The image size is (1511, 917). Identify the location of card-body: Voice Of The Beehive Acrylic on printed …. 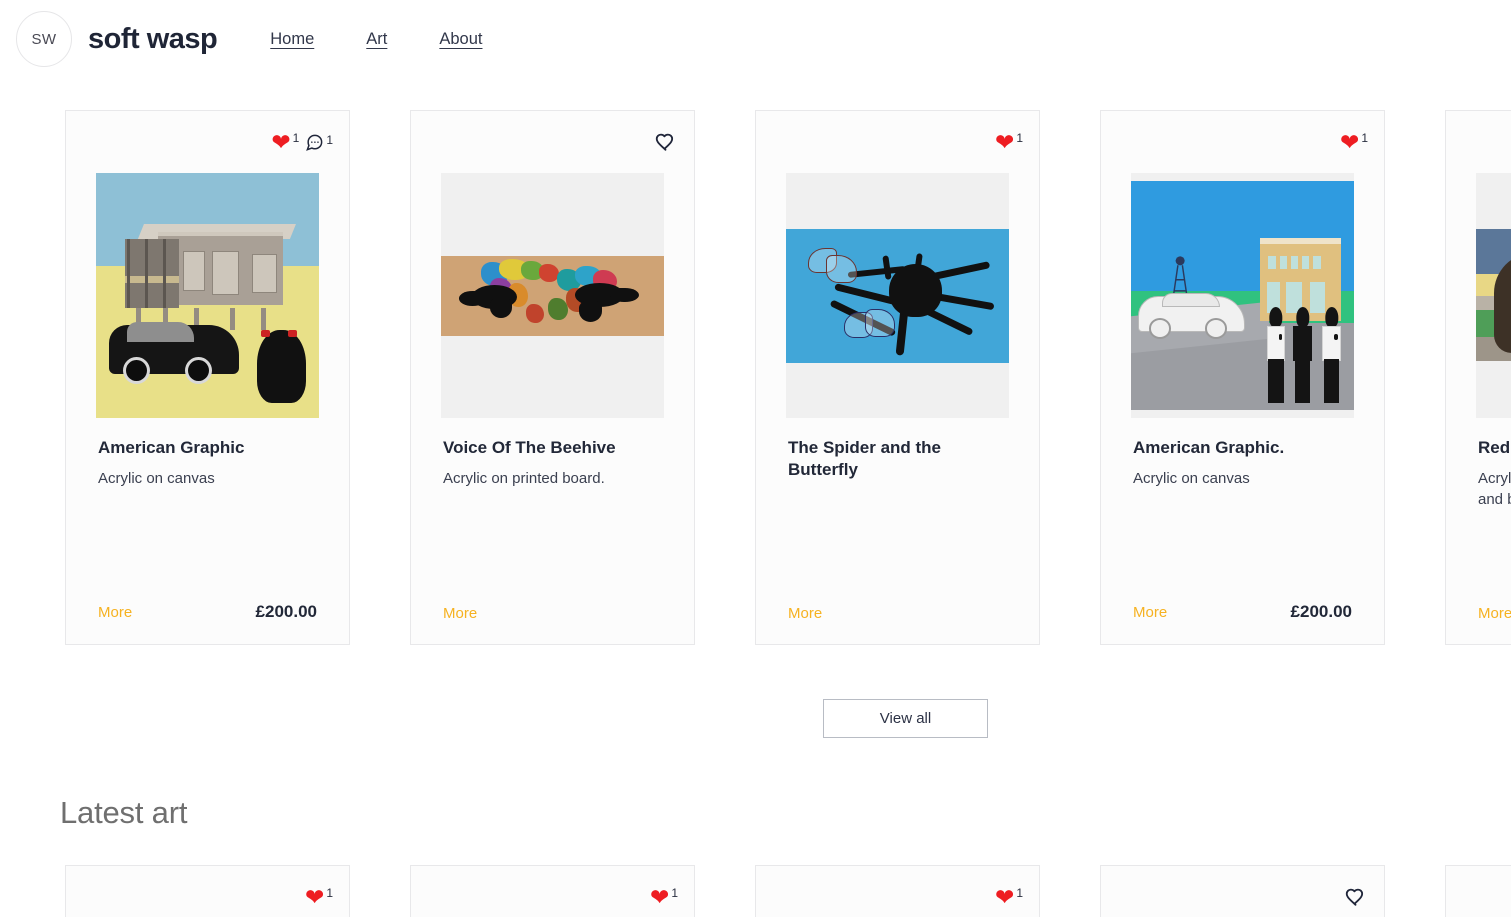
(552, 511).